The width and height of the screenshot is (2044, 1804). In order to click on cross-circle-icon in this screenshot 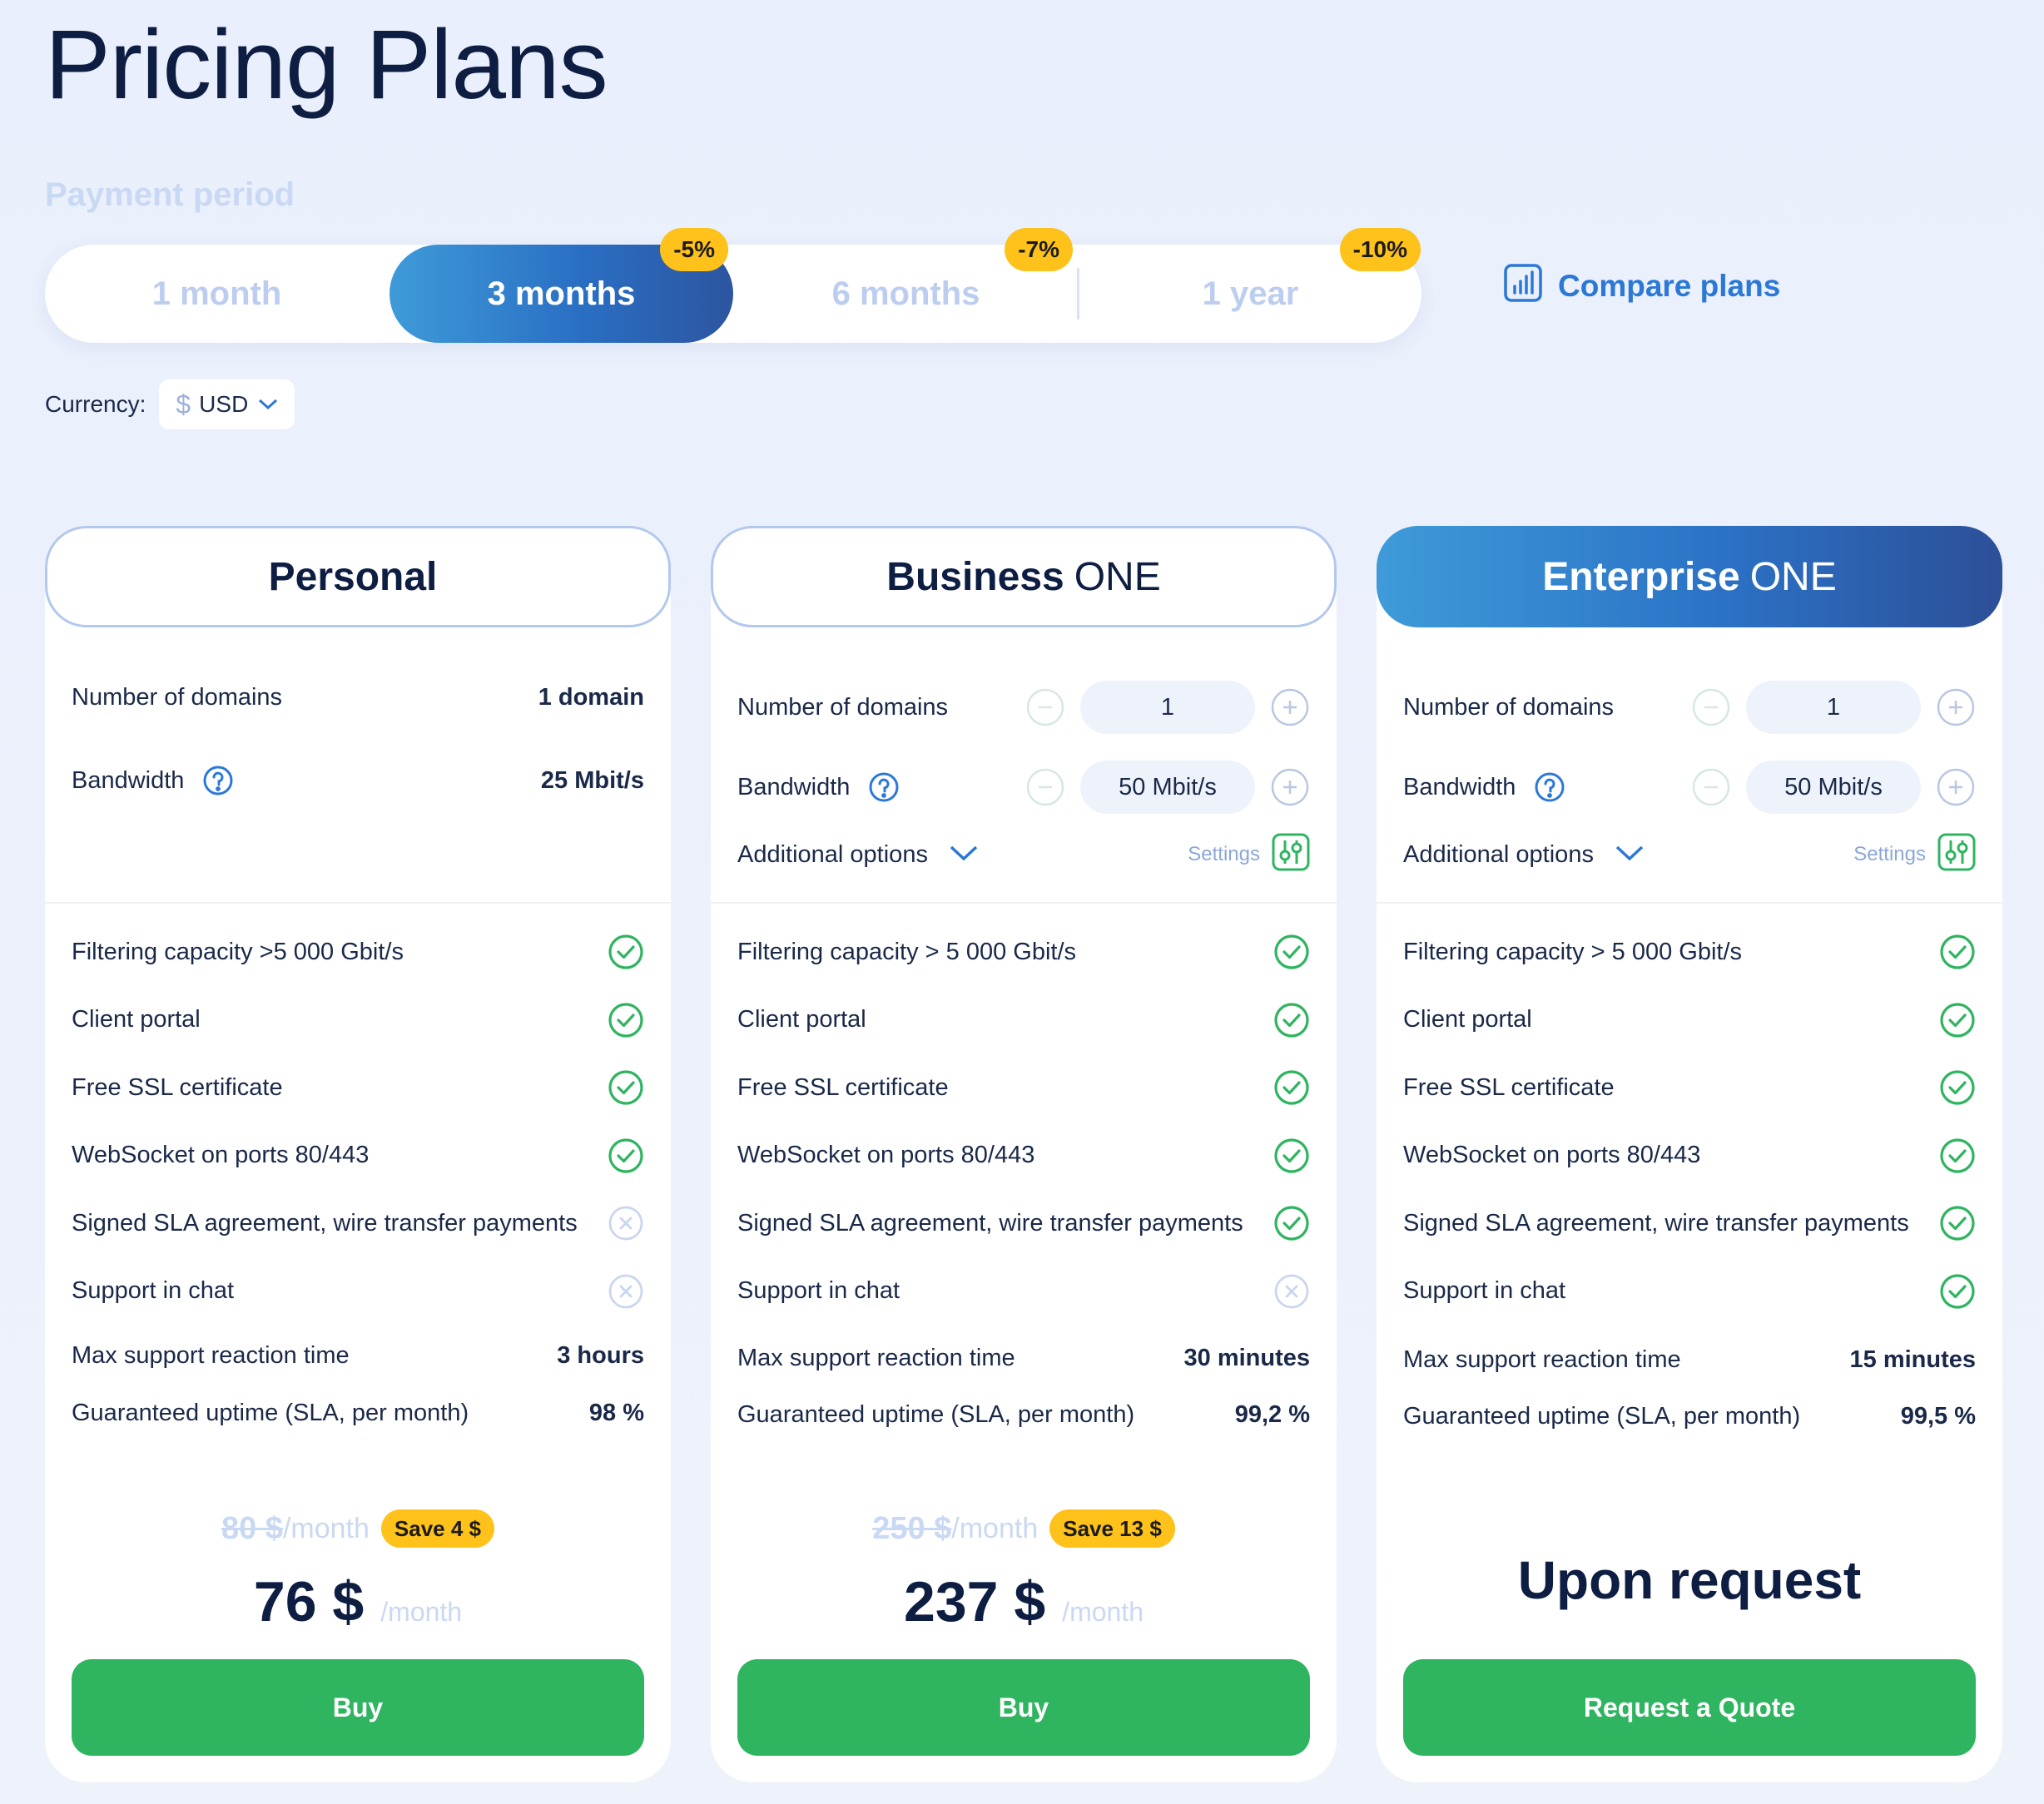, I will do `click(626, 1223)`.